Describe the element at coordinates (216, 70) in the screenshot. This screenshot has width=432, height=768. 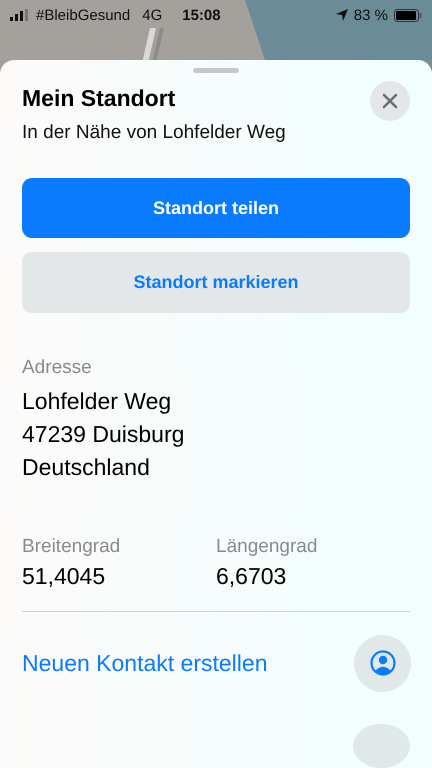
I see `drag-handle` at that location.